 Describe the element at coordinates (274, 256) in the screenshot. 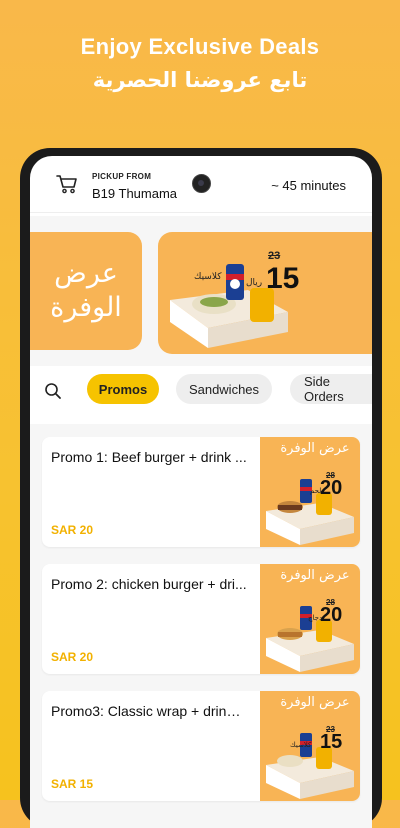

I see `banner-old-price: 23` at that location.